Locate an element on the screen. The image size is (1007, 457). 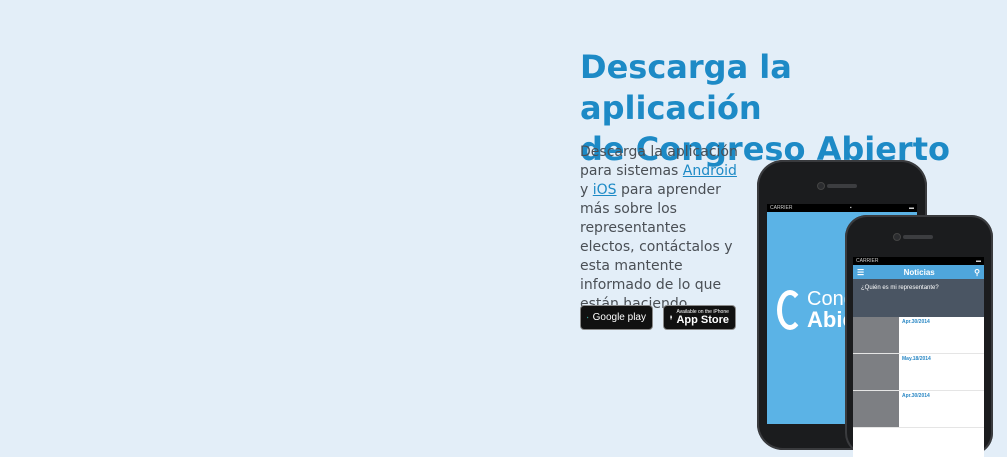
app-store-badge: Available on the iPhone App Store is located at coordinates (699, 317).